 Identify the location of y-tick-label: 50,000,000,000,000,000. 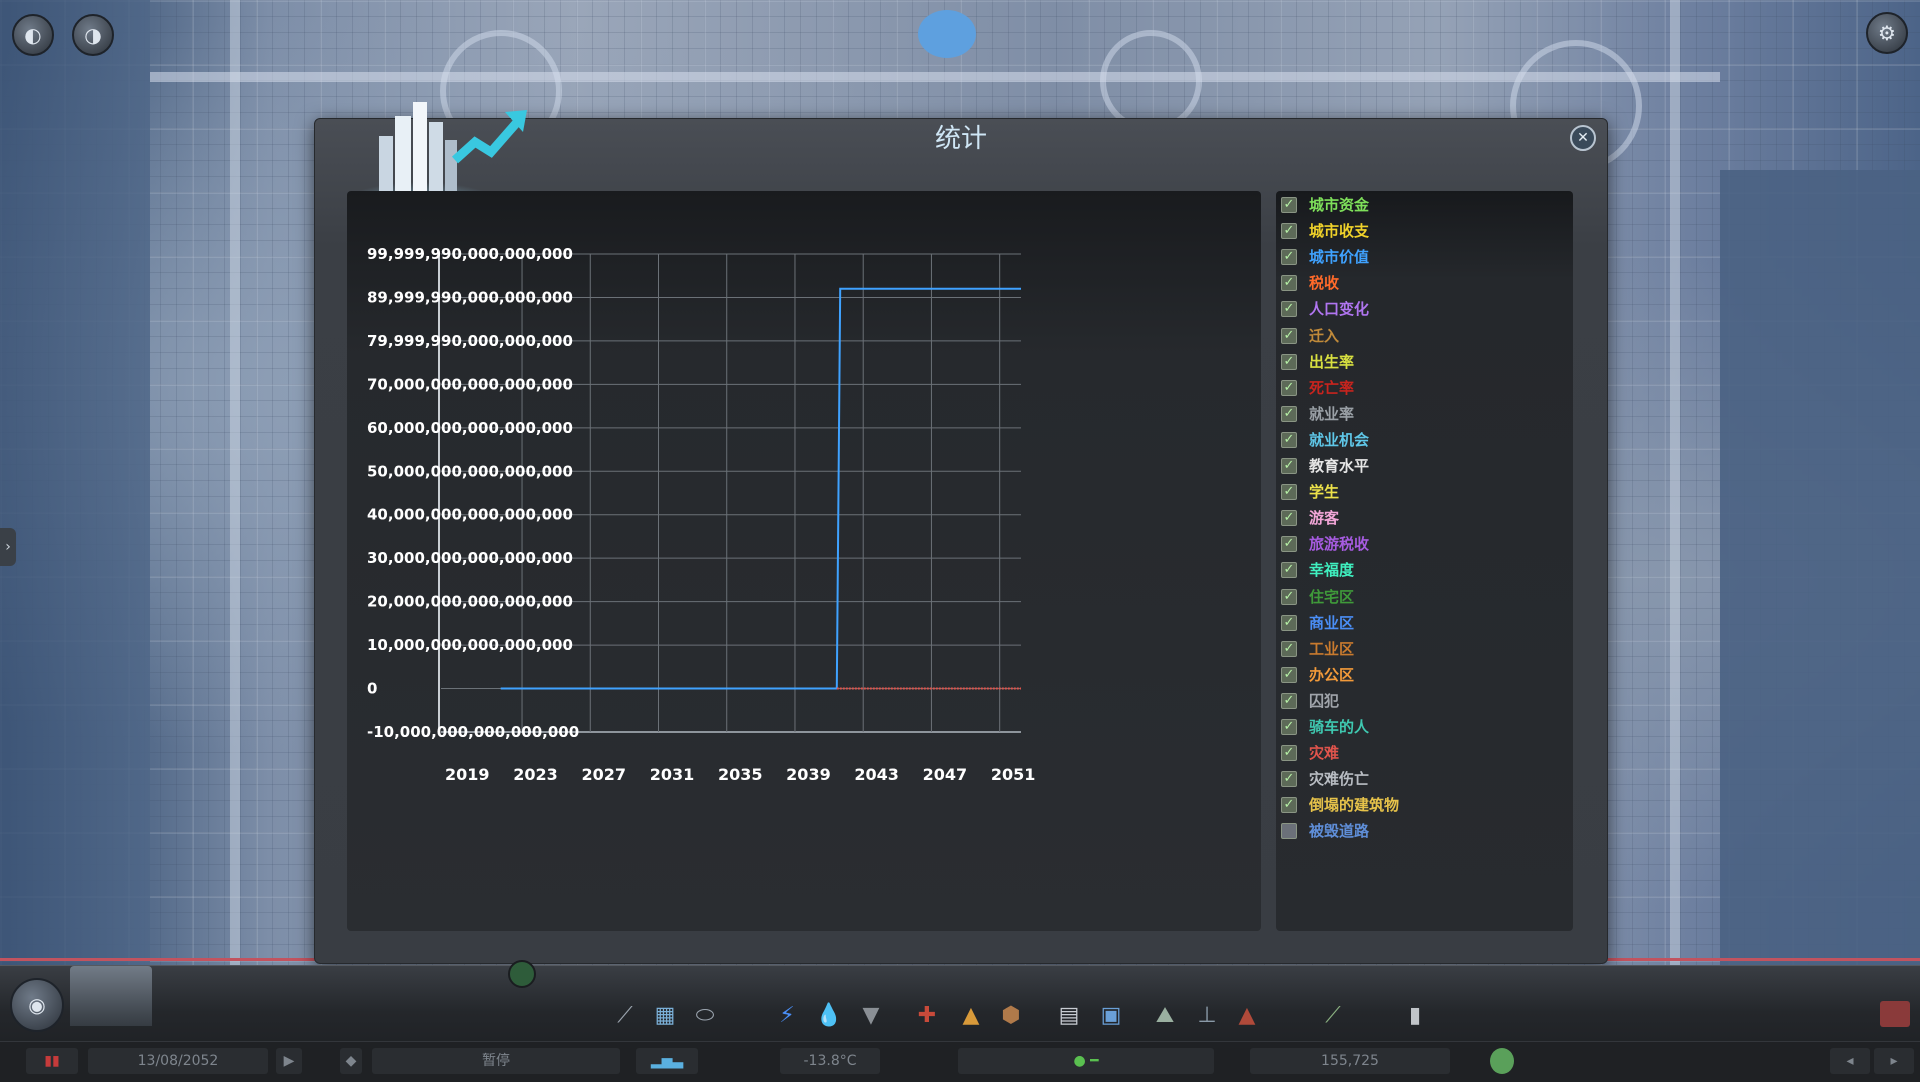
(470, 471).